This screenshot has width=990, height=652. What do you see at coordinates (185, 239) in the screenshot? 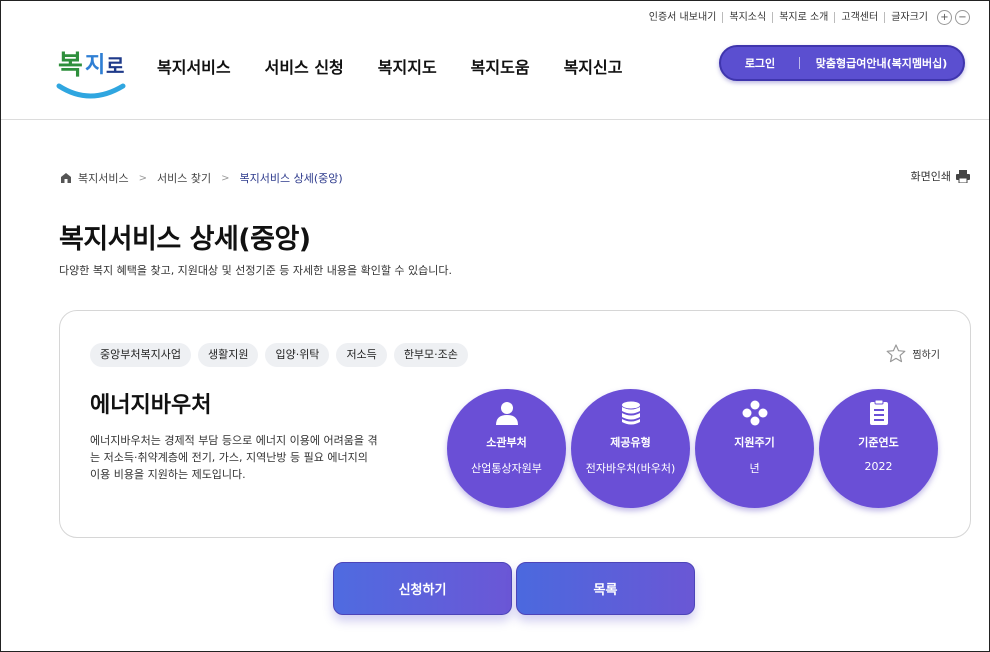
I see `page-title: 복지서비스 상세(중앙)` at bounding box center [185, 239].